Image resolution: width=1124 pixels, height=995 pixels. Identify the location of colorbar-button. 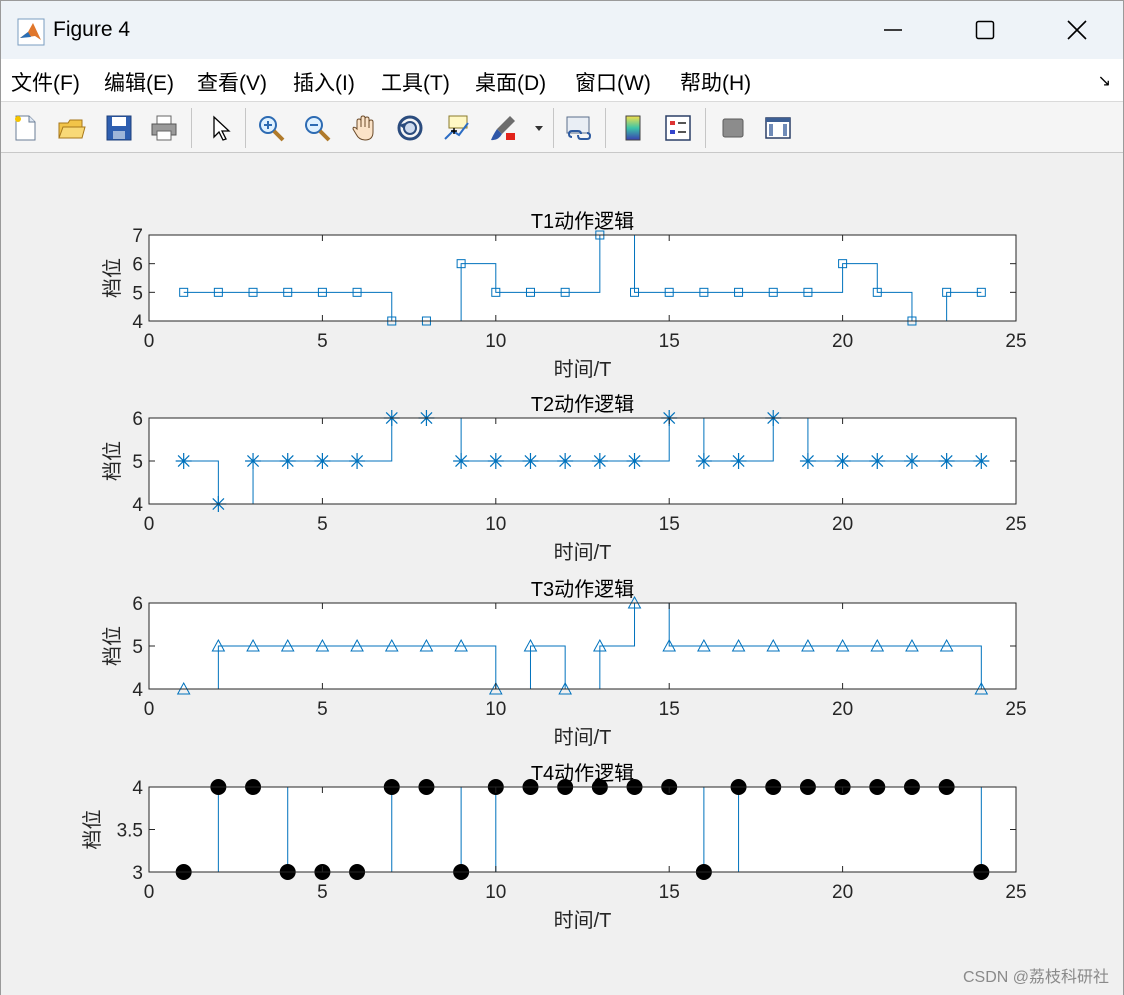
(633, 128).